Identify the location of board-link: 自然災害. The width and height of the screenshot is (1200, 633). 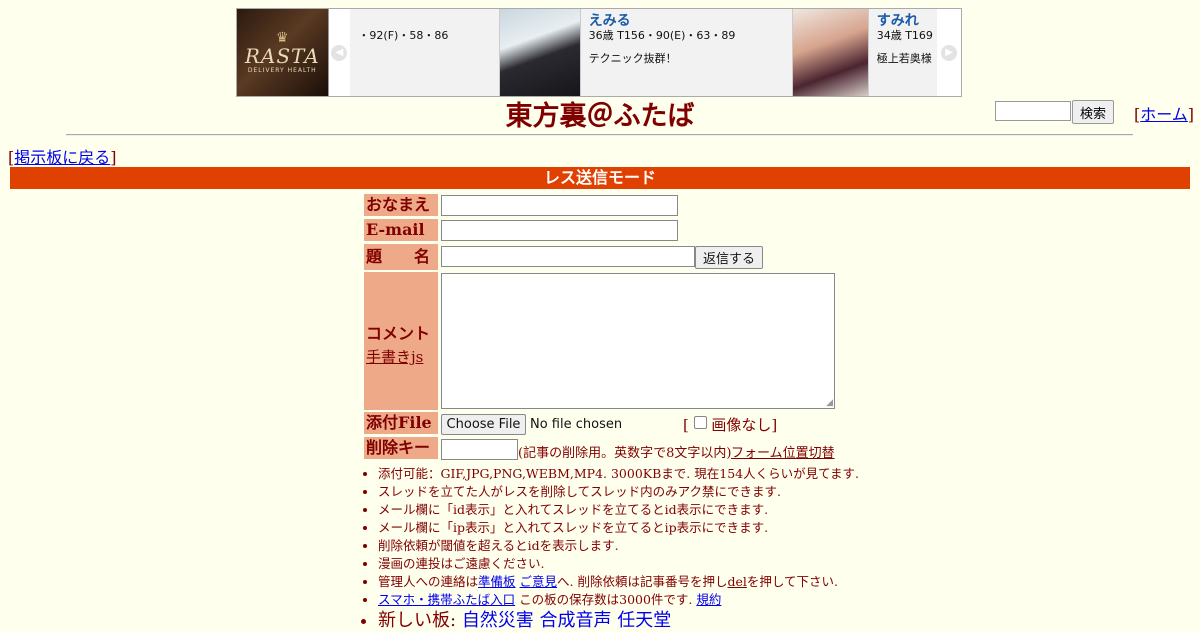
(498, 620).